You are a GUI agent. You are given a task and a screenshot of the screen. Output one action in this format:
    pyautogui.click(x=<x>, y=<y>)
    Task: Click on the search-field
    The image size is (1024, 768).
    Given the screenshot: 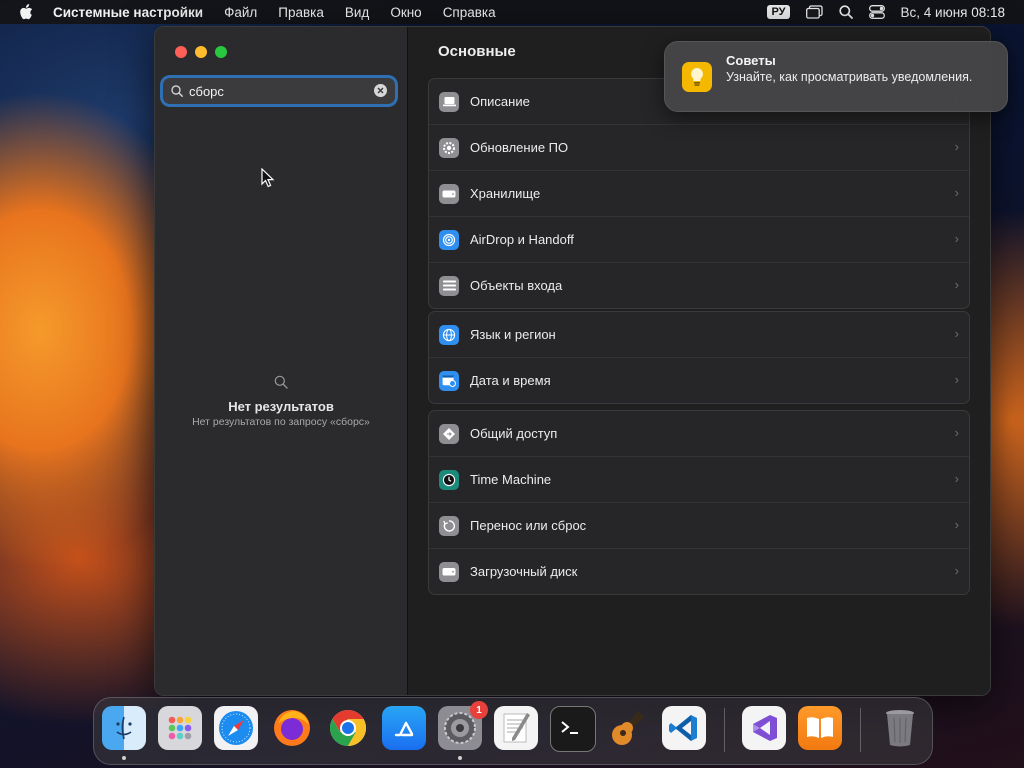 What is the action you would take?
    pyautogui.click(x=279, y=91)
    